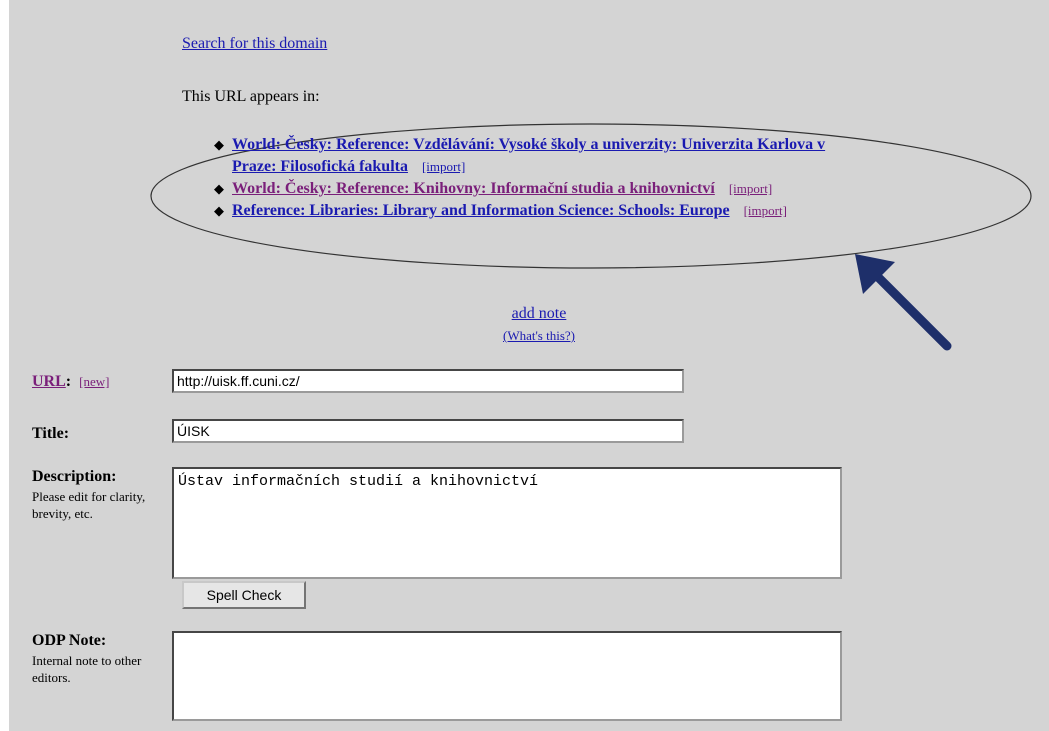  I want to click on description-textarea: Ústav informačních studií a knihovnictví, so click(507, 523).